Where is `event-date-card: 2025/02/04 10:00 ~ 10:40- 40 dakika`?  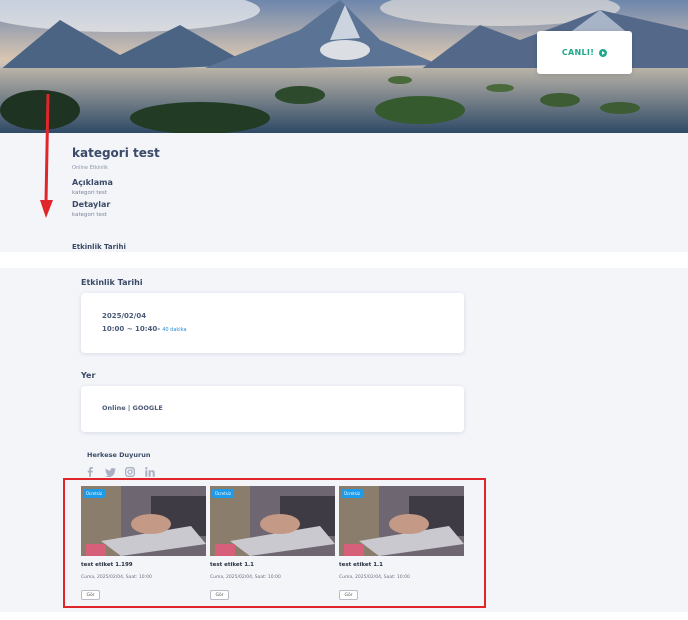 event-date-card: 2025/02/04 10:00 ~ 10:40- 40 dakika is located at coordinates (272, 323).